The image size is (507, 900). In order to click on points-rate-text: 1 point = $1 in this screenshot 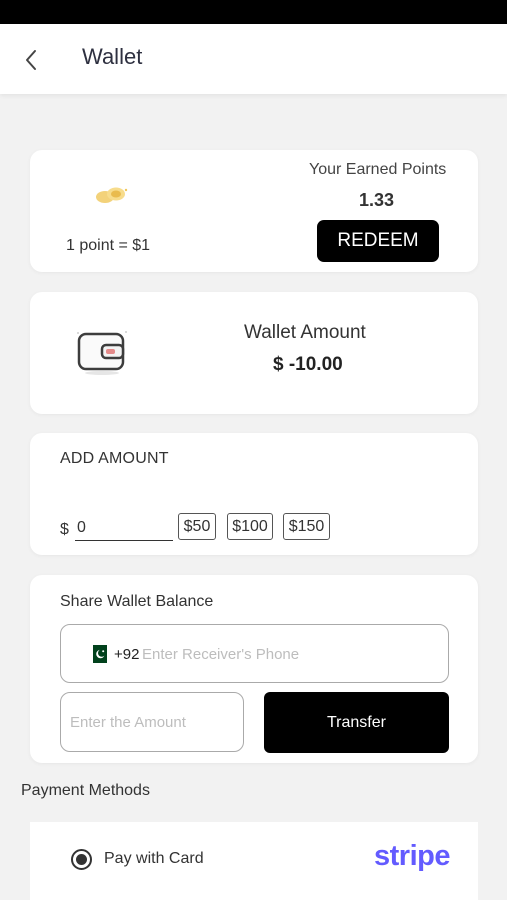, I will do `click(108, 245)`.